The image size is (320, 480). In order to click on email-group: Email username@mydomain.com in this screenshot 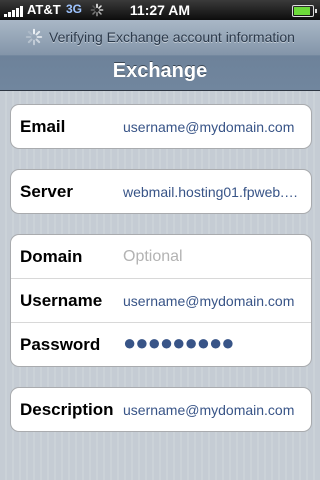, I will do `click(161, 126)`.